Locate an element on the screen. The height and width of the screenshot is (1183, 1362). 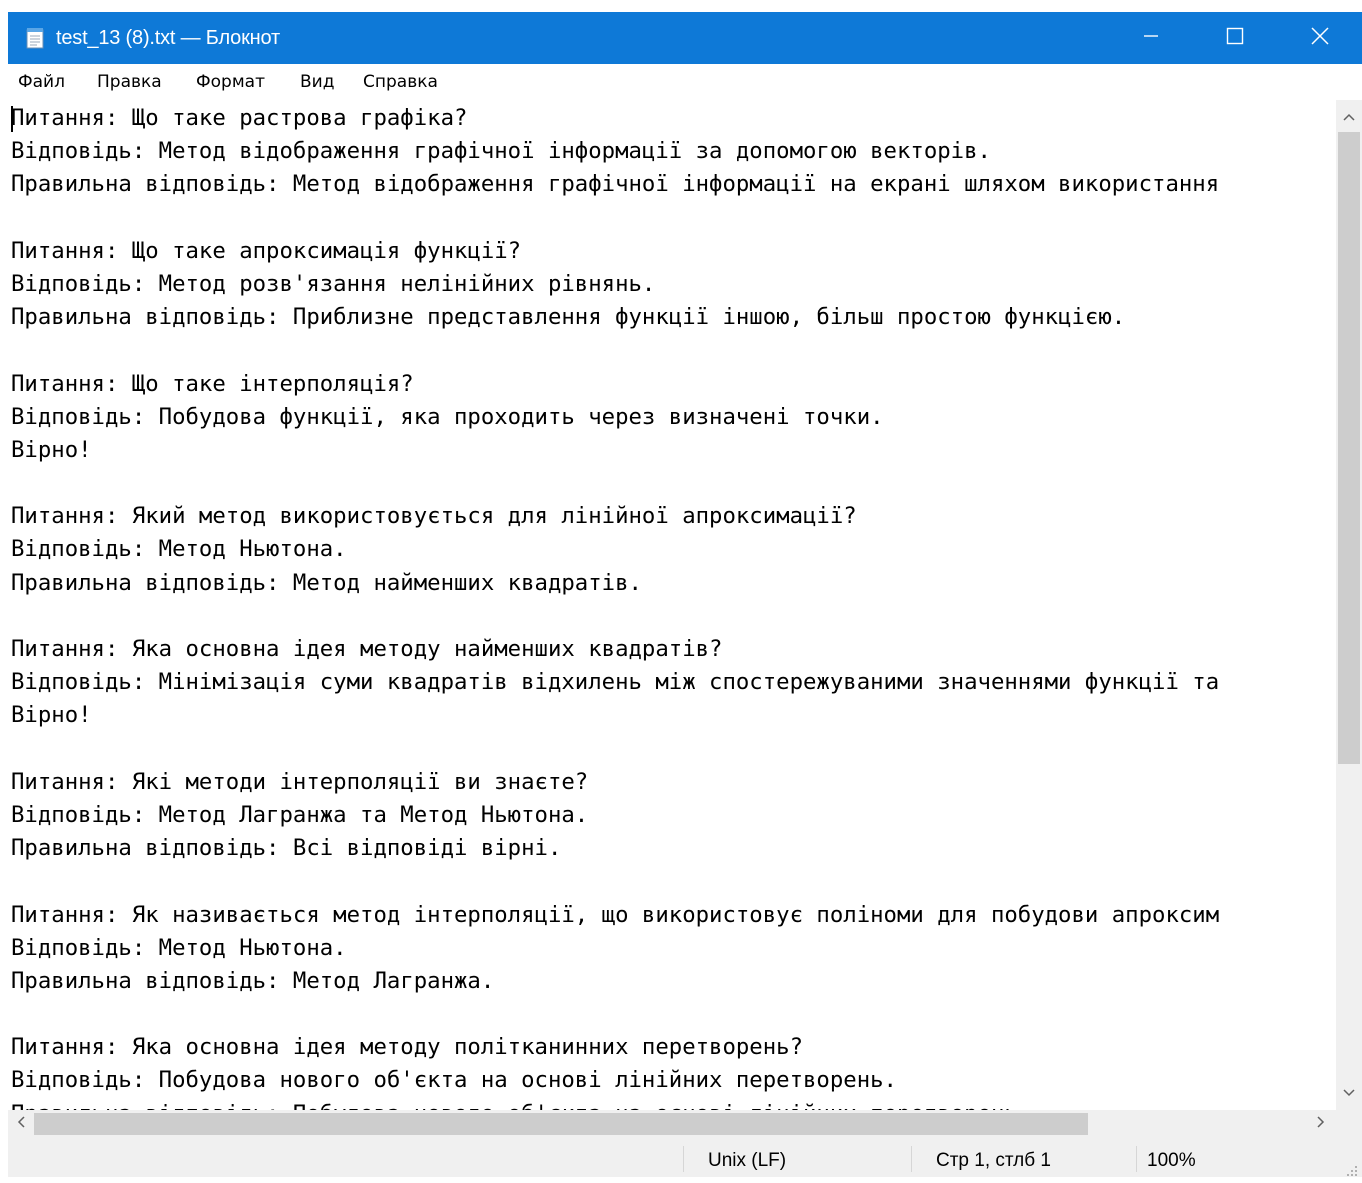
scroll-down-button is located at coordinates (1349, 1093).